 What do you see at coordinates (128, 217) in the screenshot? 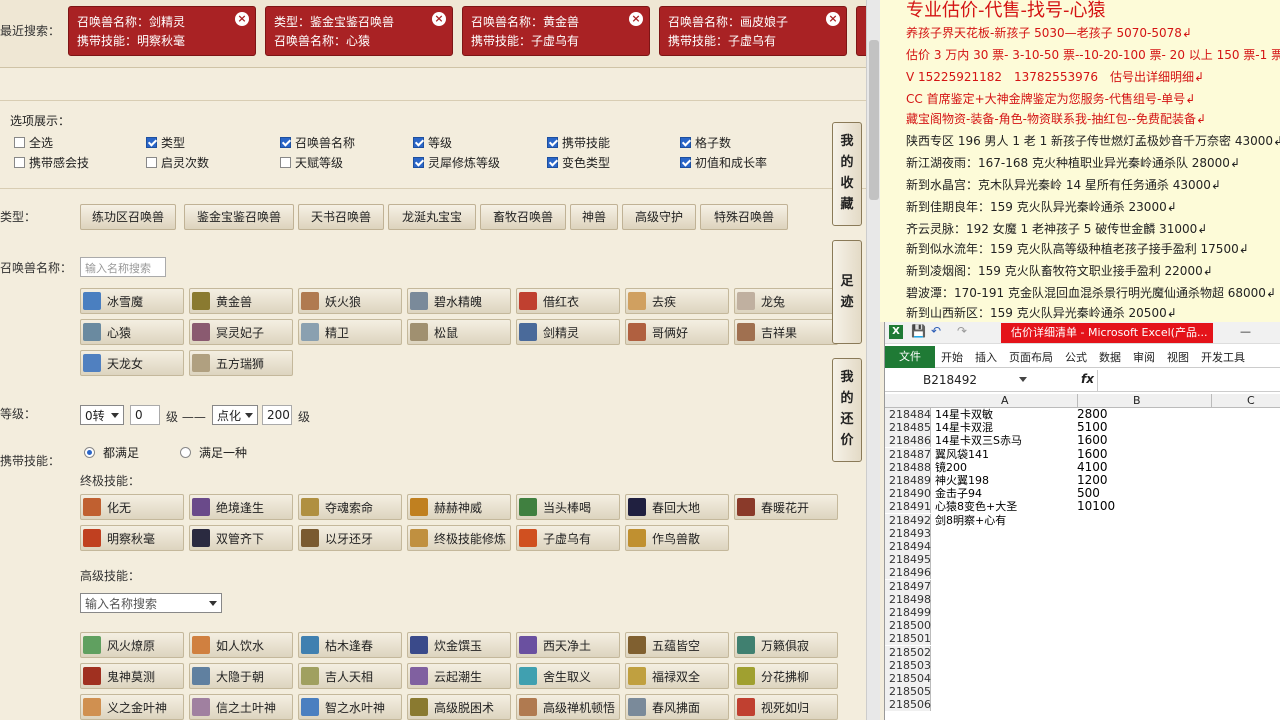
I see `type-button: 练功区召唤兽` at bounding box center [128, 217].